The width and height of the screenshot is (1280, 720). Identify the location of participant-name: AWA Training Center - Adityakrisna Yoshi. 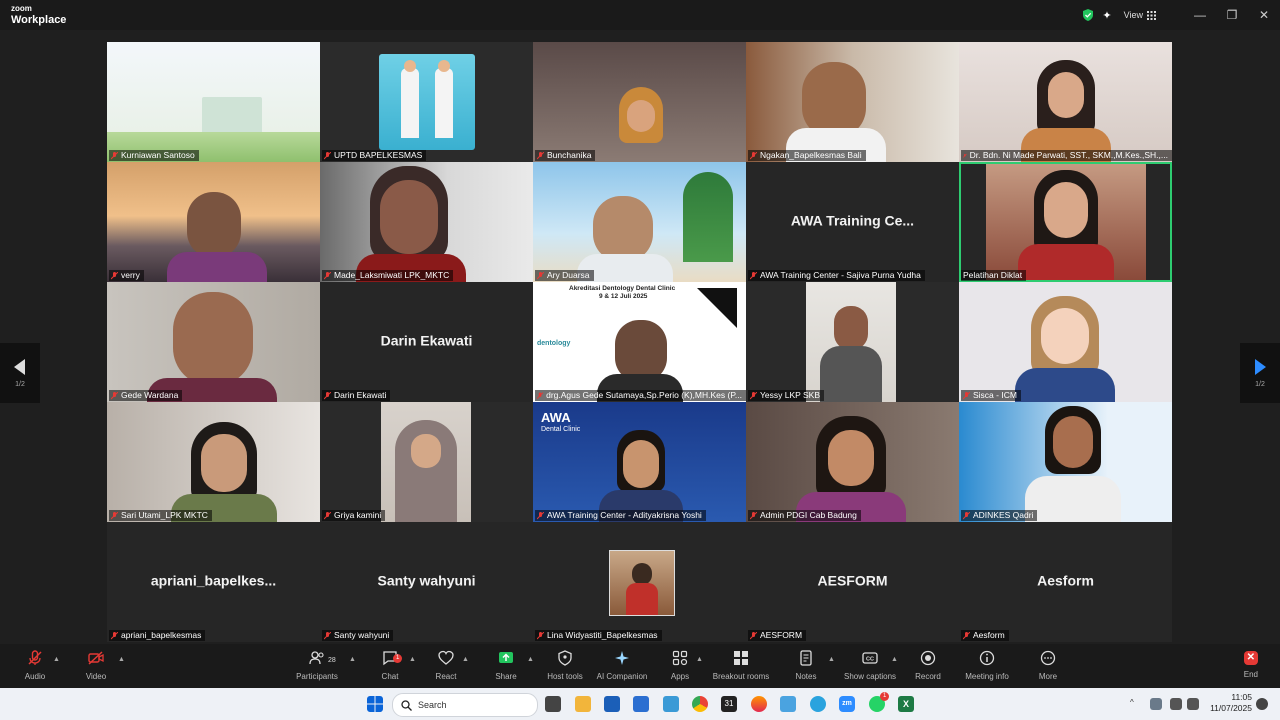
(620, 515).